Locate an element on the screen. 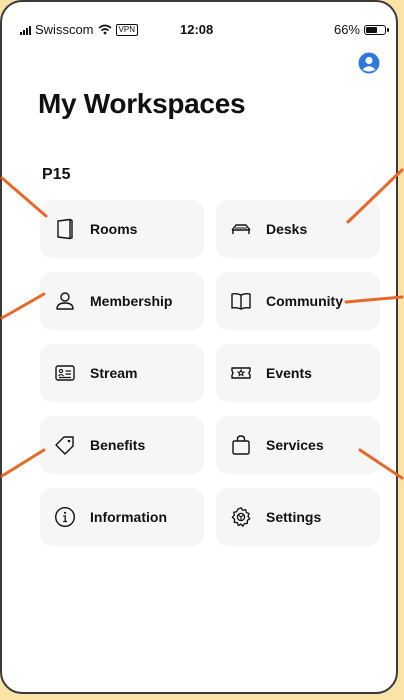 This screenshot has height=700, width=404. info-icon is located at coordinates (65, 517).